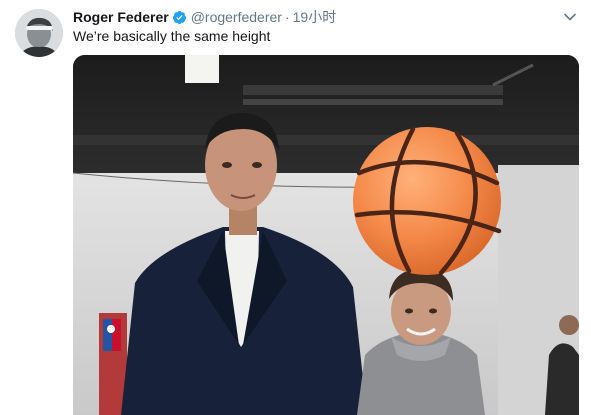 The width and height of the screenshot is (591, 415). I want to click on avatar, so click(39, 33).